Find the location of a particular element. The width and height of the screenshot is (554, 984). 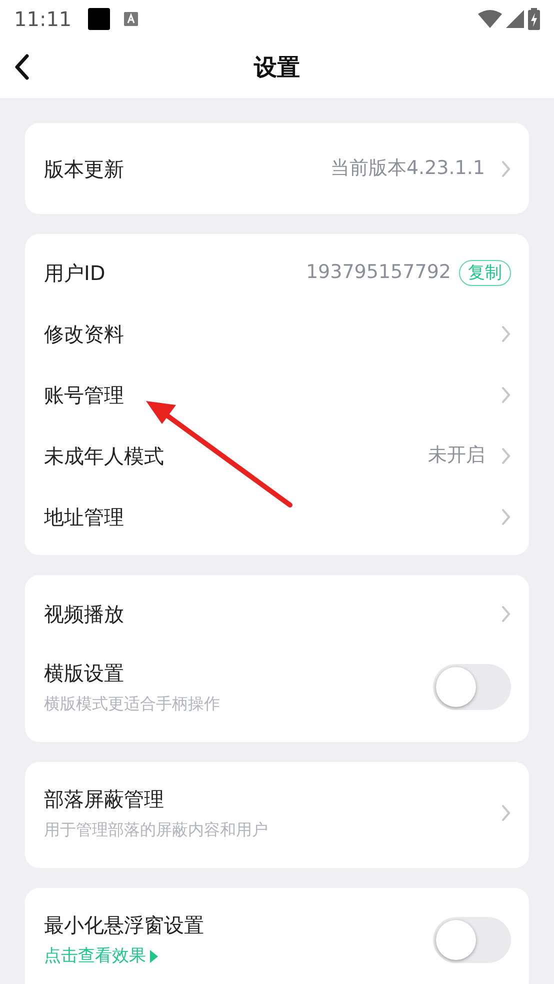

setting-label: 账号管理 is located at coordinates (84, 395).